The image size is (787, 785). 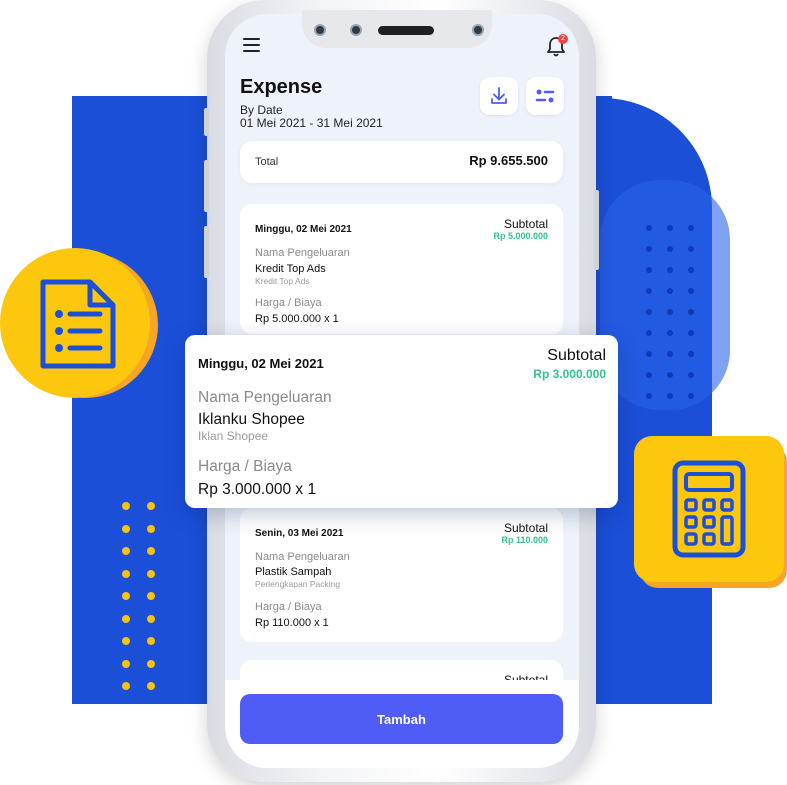 I want to click on expense-price: Rp 3.000.000 x 1, so click(x=257, y=489).